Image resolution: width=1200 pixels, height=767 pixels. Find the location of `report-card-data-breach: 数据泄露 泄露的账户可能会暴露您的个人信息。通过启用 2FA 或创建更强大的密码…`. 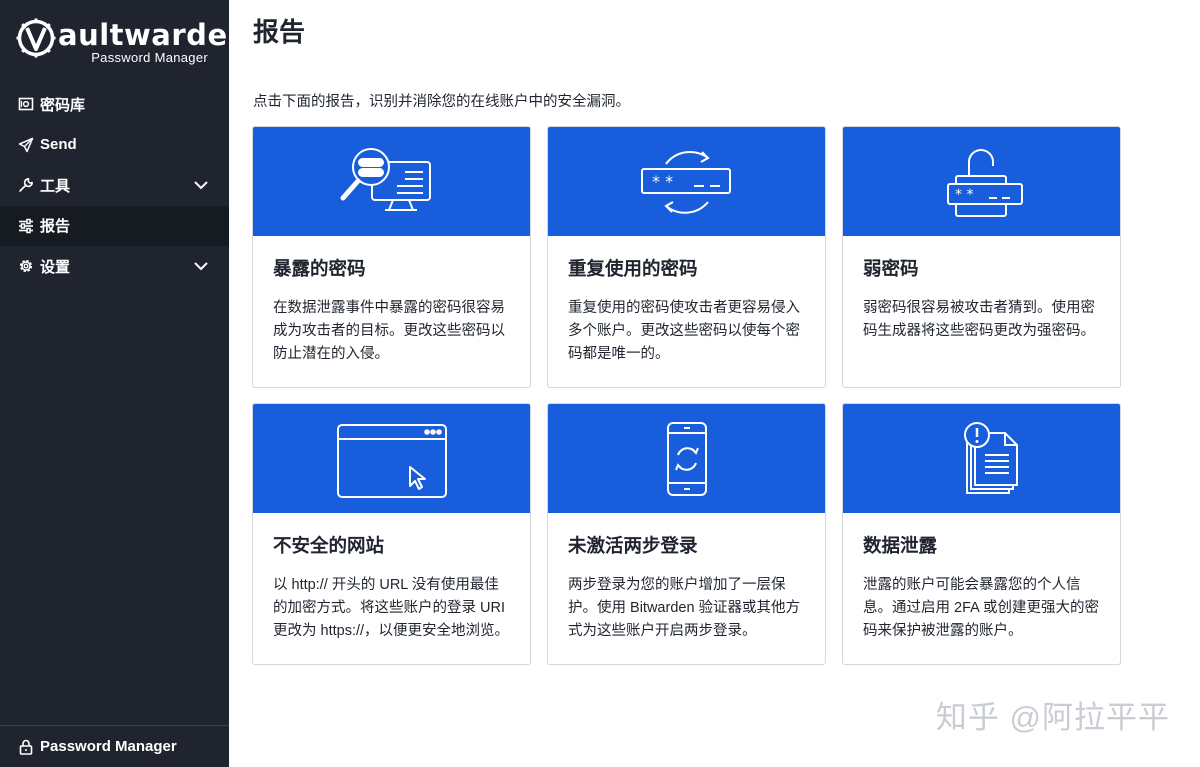

report-card-data-breach: 数据泄露 泄露的账户可能会暴露您的个人信息。通过启用 2FA 或创建更强大的密码… is located at coordinates (981, 534).